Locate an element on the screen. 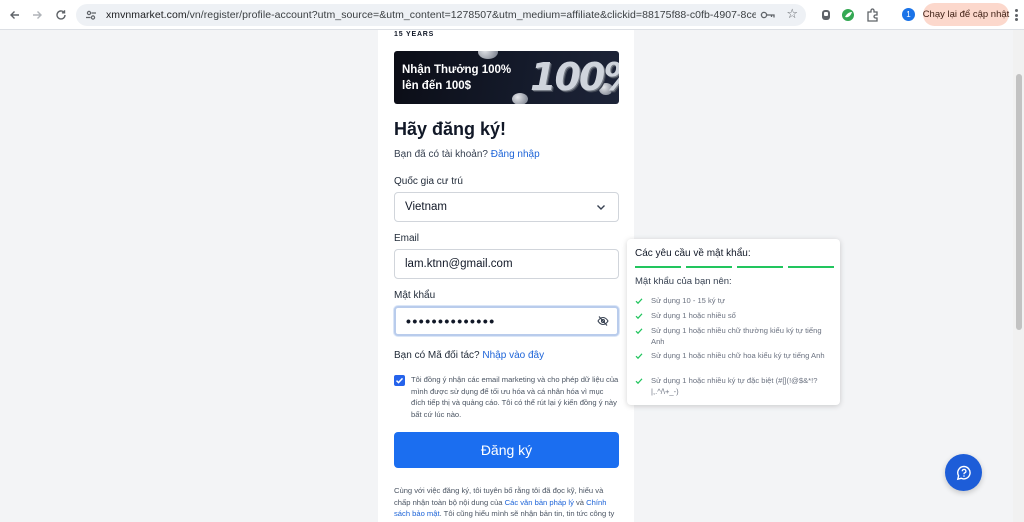 Image resolution: width=1024 pixels, height=522 pixels. relaunch-update-button: Chạy lại để cập nhật is located at coordinates (966, 14).